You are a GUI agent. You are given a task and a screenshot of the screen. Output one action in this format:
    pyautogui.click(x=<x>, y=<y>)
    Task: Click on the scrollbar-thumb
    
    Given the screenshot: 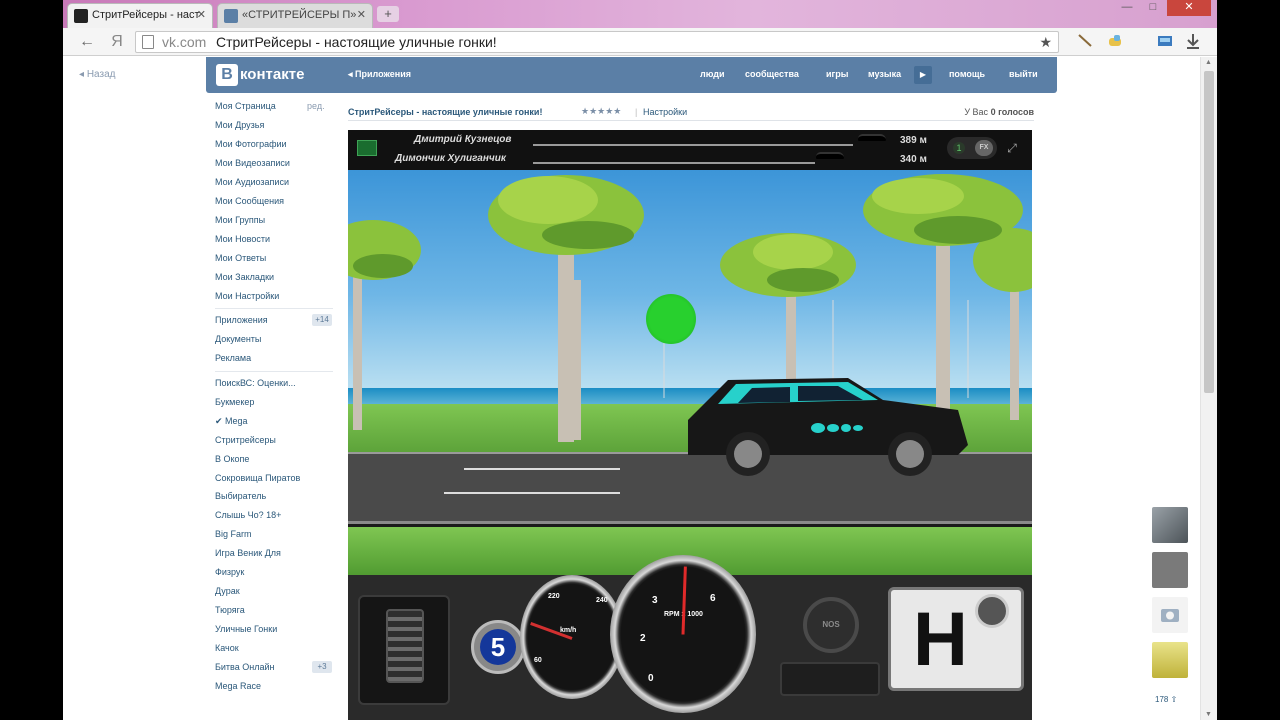 What is the action you would take?
    pyautogui.click(x=1209, y=232)
    